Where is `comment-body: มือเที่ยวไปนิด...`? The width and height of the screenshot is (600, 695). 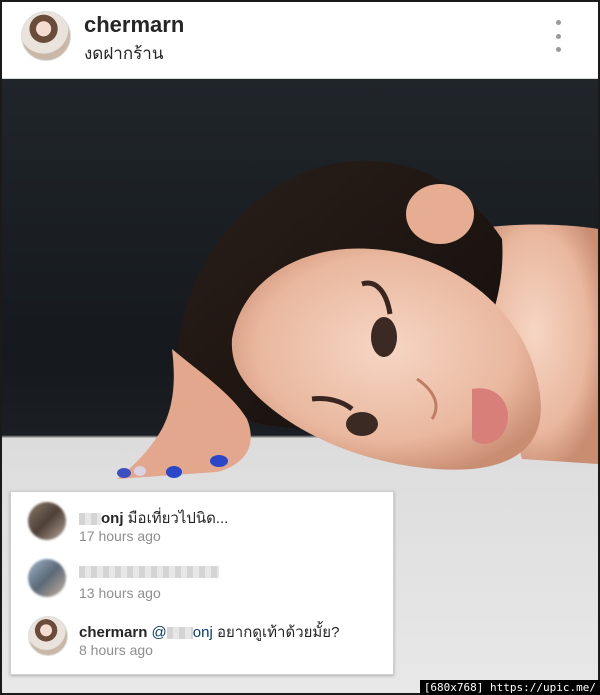
comment-body: มือเที่ยวไปนิด... is located at coordinates (176, 518).